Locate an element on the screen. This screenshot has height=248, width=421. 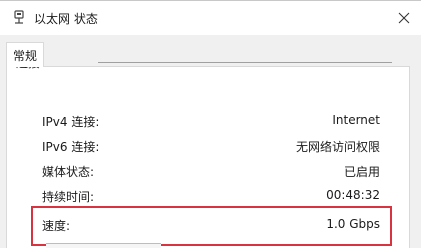
tab-label: 常规 is located at coordinates (24, 55).